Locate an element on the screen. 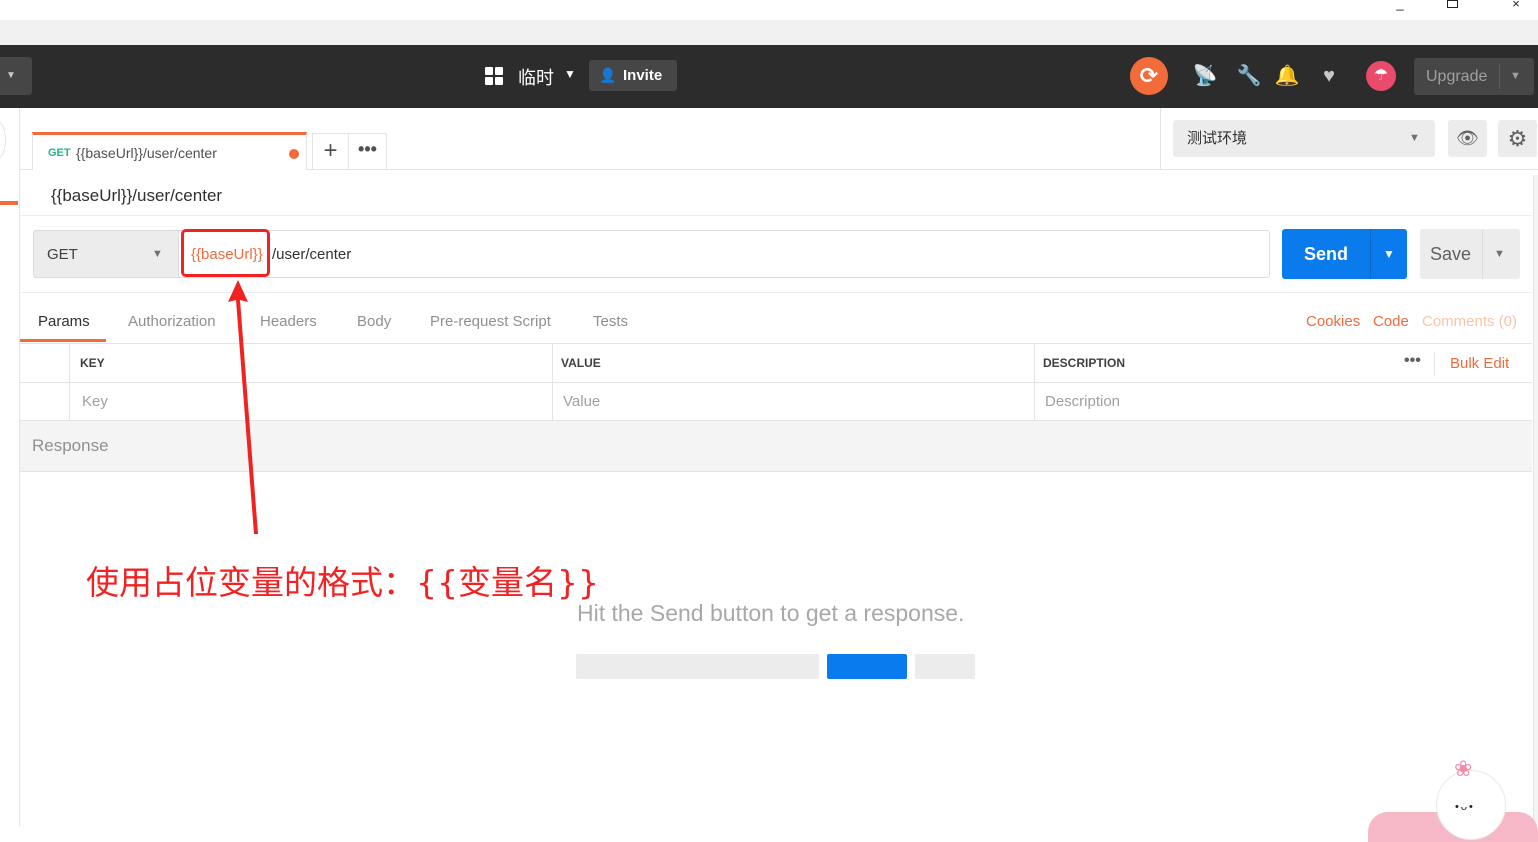 This screenshot has height=842, width=1538. upgrade-label: Upgrade is located at coordinates (1457, 76).